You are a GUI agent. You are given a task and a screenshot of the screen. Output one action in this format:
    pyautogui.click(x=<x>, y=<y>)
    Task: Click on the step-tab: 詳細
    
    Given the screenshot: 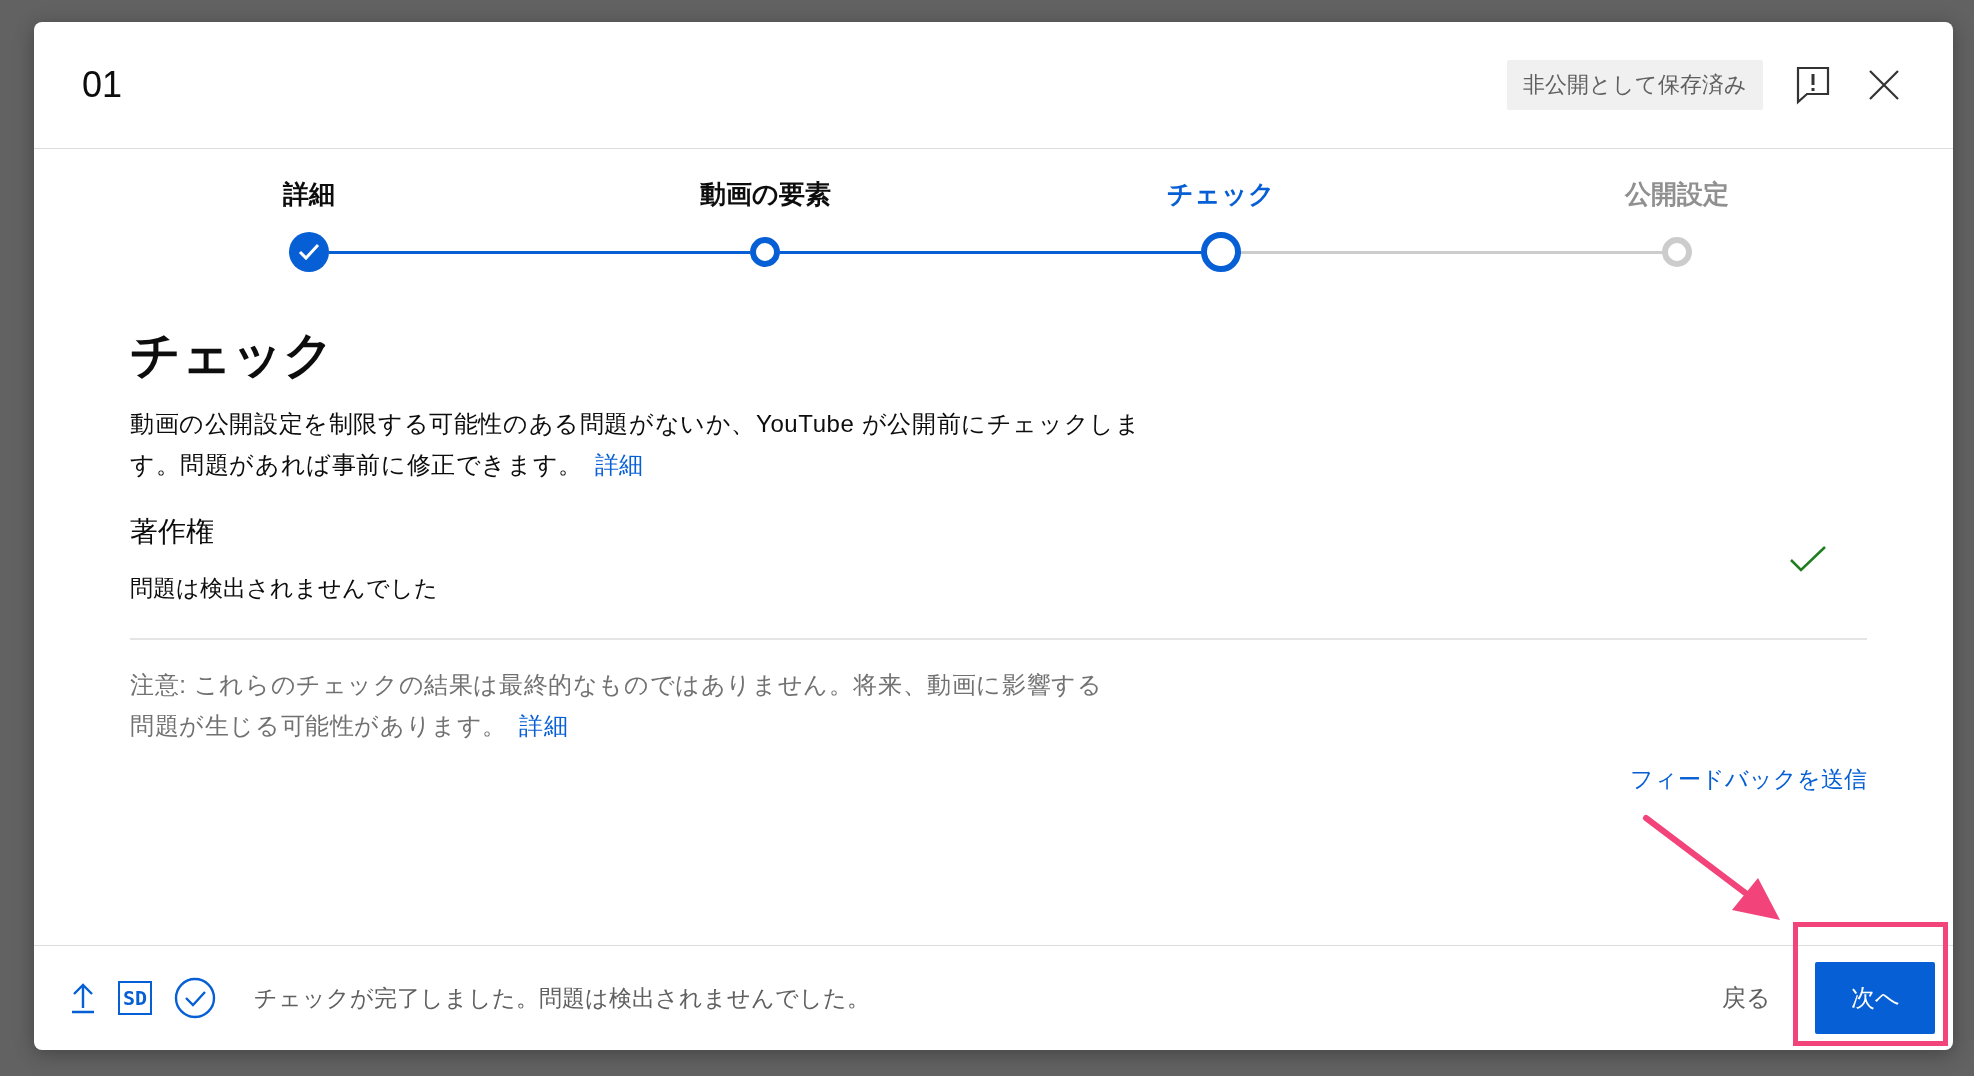 What is the action you would take?
    pyautogui.click(x=309, y=194)
    